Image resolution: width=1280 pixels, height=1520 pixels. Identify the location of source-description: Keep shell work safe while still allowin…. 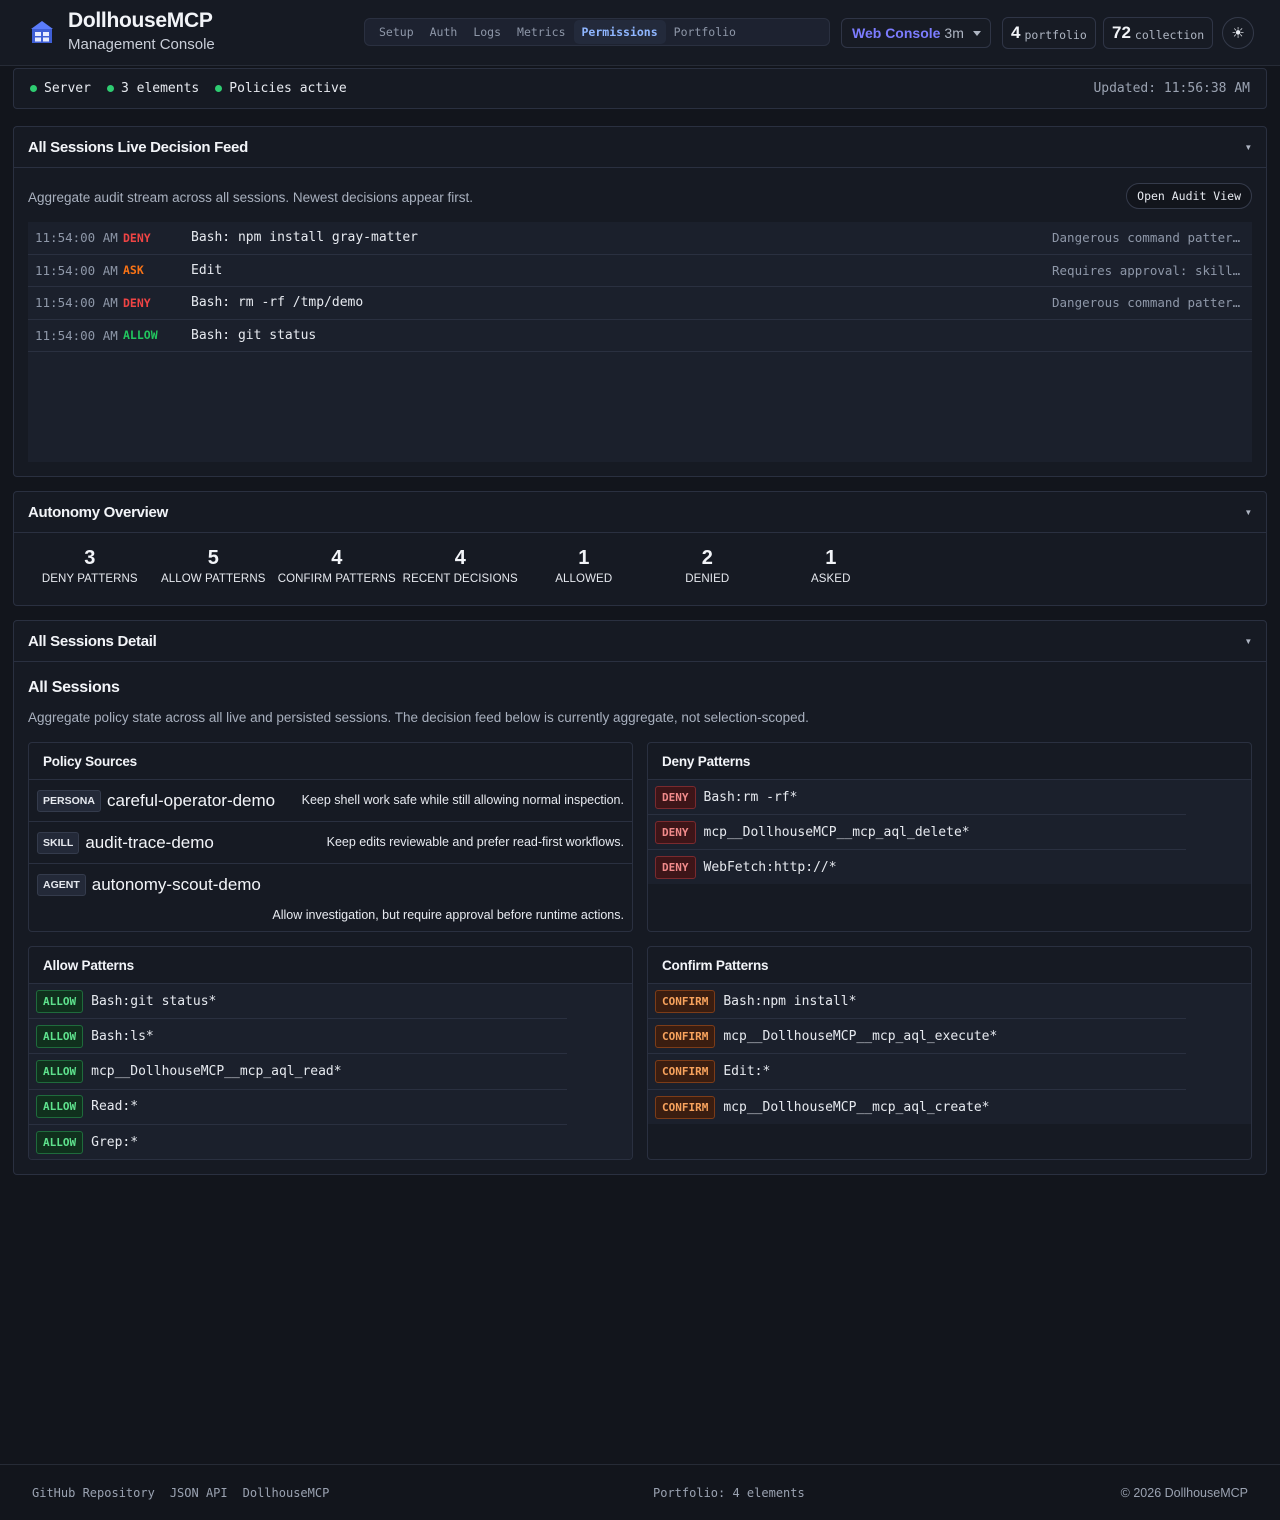
(462, 800).